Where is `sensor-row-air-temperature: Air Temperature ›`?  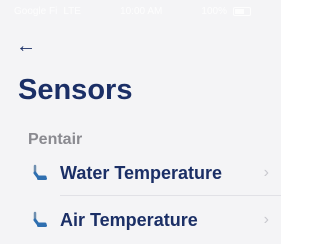
sensor-row-air-temperature: Air Temperature › is located at coordinates (154, 220).